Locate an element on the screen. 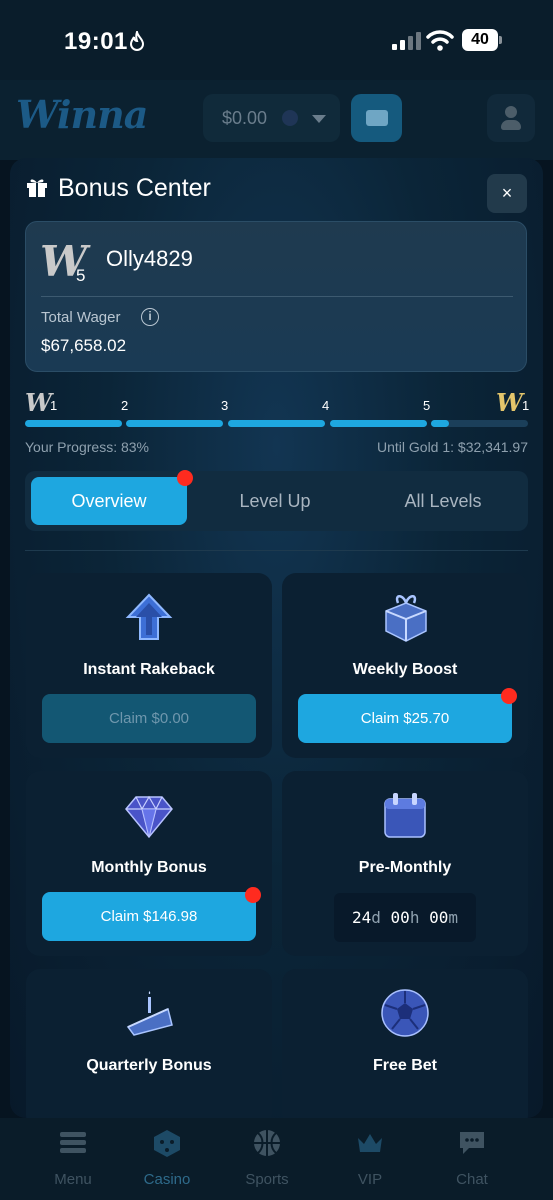  end-rank-level: 1 is located at coordinates (526, 405).